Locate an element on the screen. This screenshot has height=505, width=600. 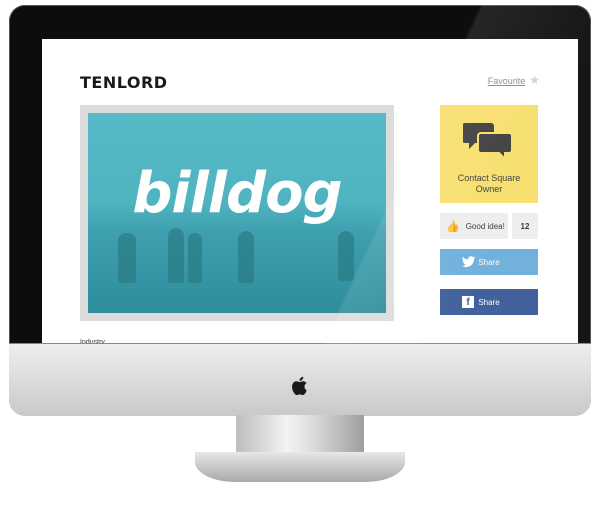
monitor-stand-base is located at coordinates (300, 467).